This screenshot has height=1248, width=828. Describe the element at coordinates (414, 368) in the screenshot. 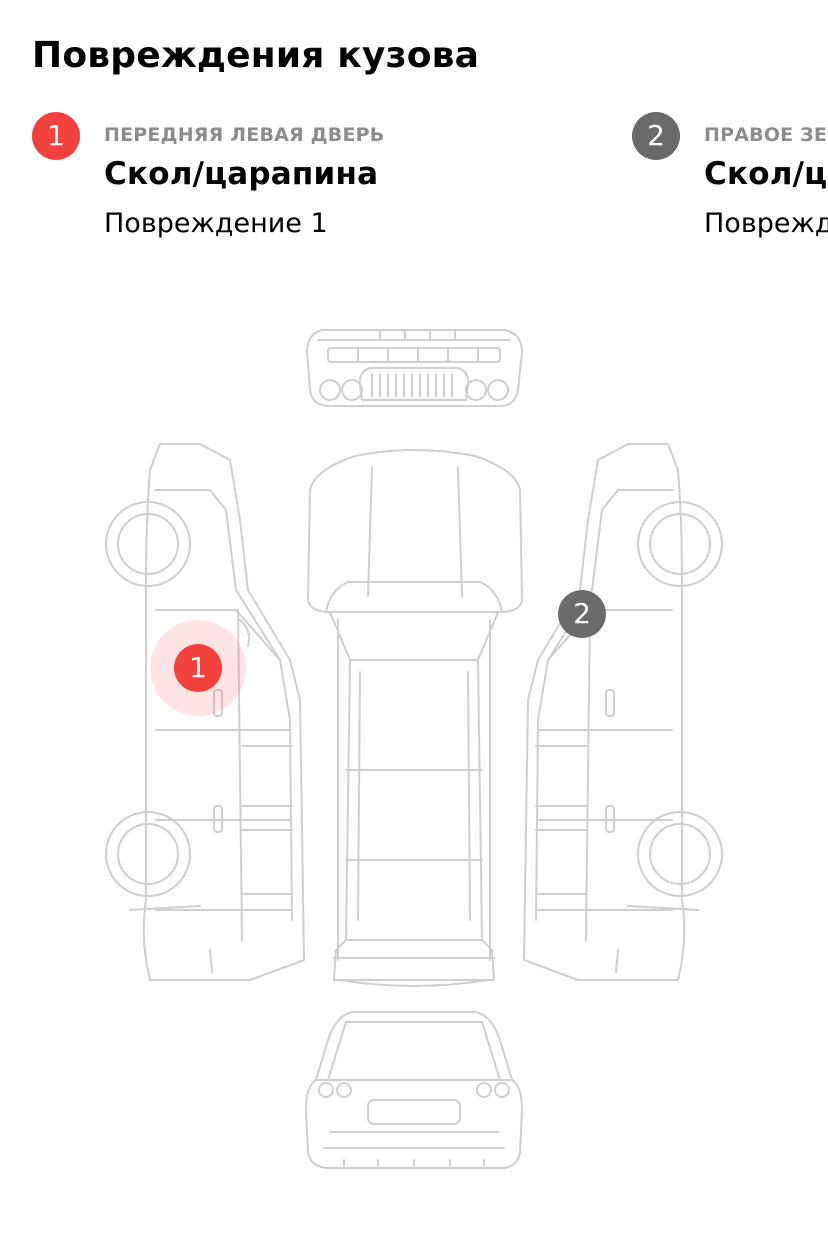

I see `car-front-view` at that location.